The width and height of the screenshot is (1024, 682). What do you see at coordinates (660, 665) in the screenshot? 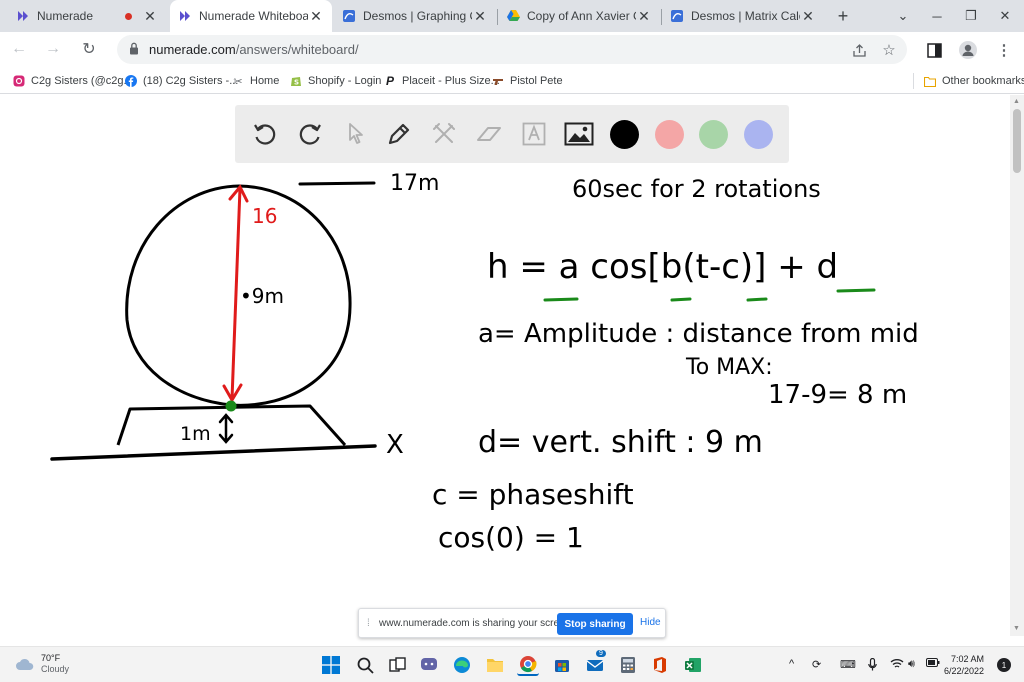
I see `office-icon` at bounding box center [660, 665].